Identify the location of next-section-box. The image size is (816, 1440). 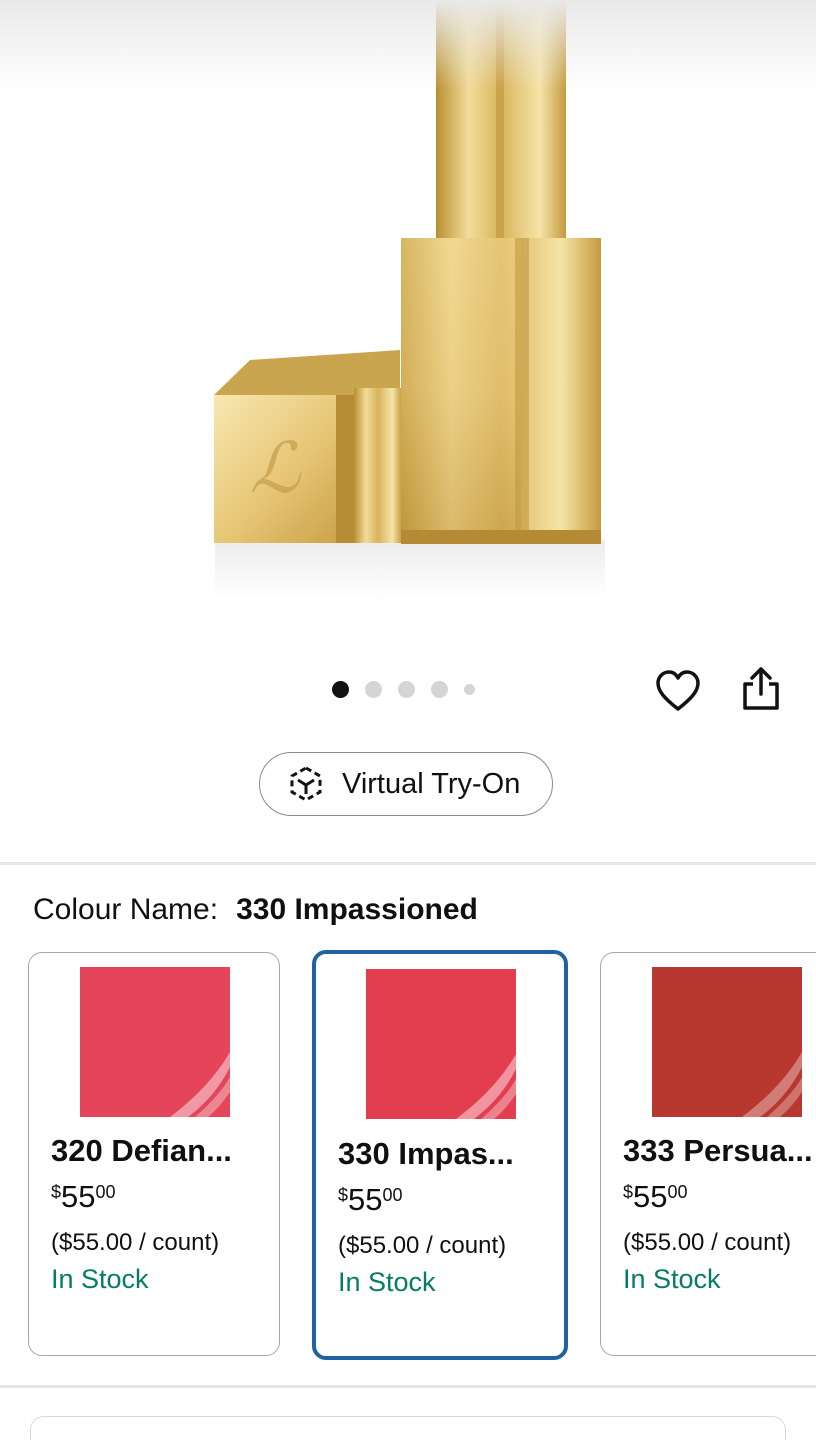
(408, 1428).